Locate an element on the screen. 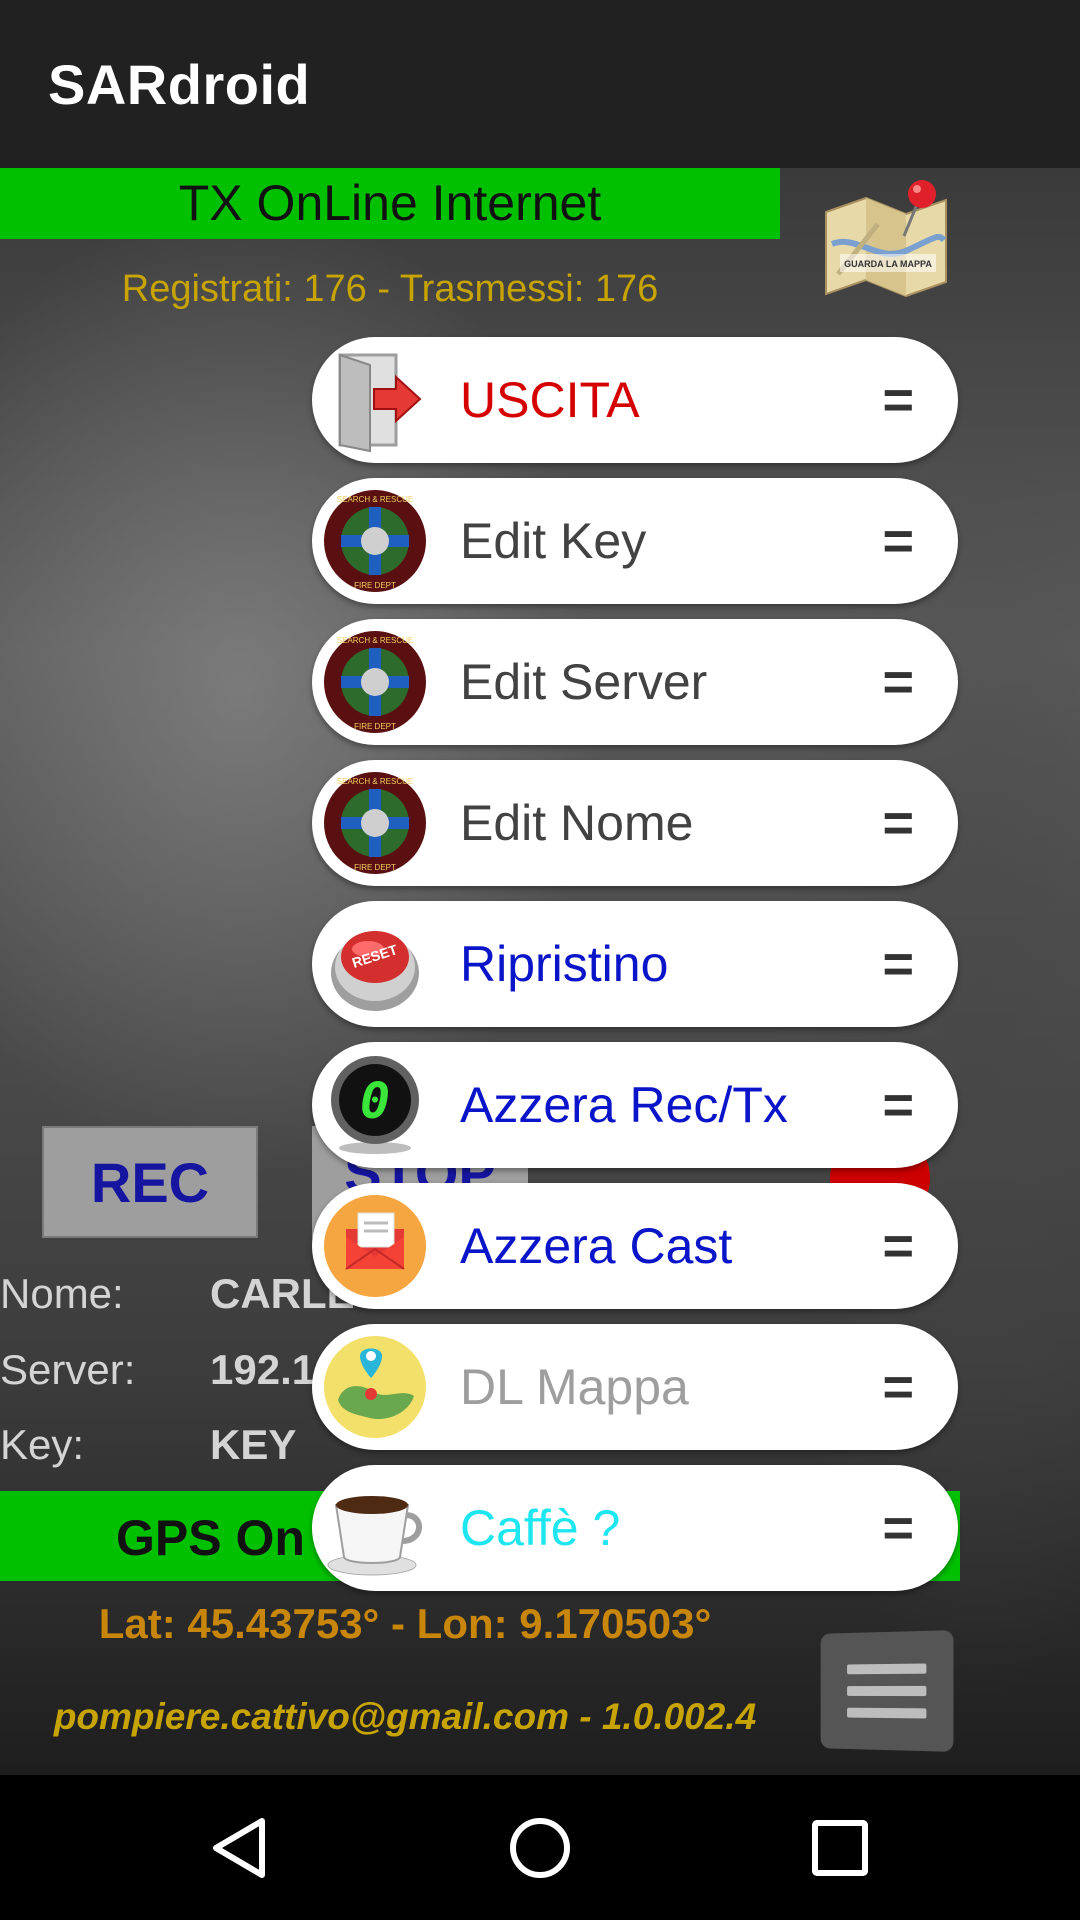 Image resolution: width=1080 pixels, height=1920 pixels. menu-label: USCITA is located at coordinates (550, 400).